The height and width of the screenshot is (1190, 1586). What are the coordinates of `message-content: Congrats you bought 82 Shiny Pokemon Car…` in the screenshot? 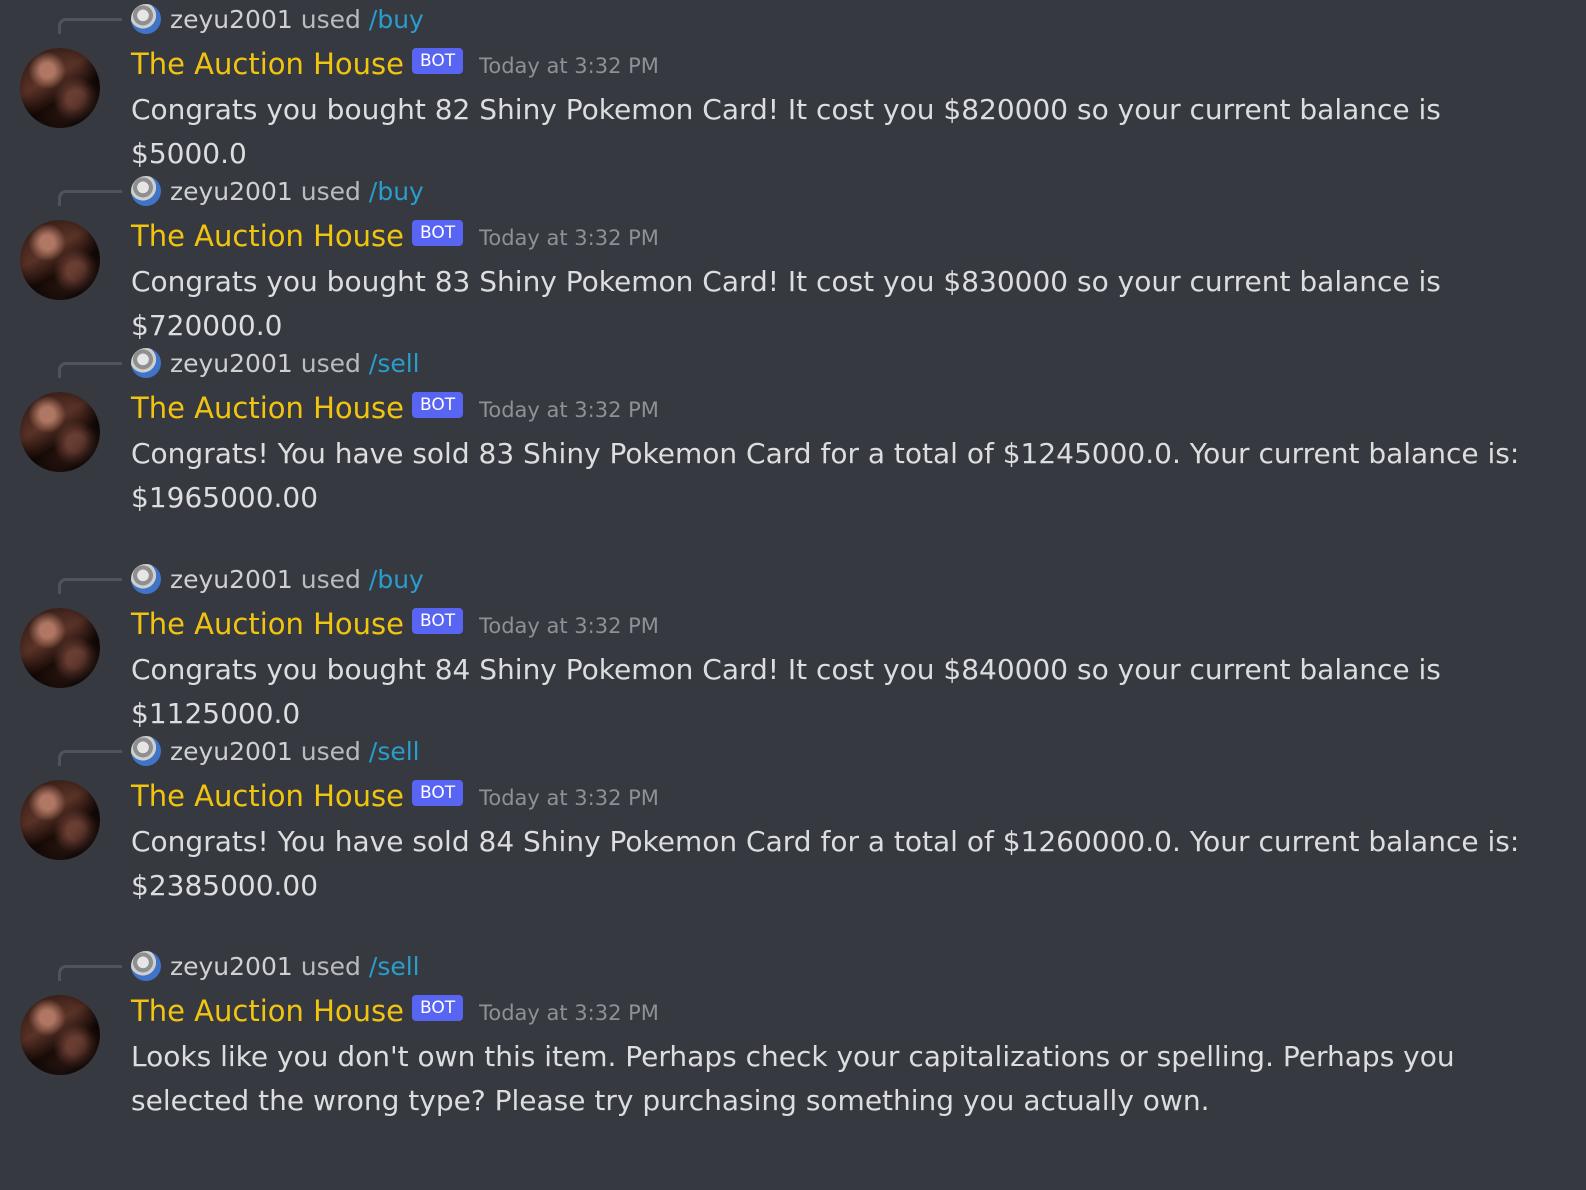 It's located at (786, 131).